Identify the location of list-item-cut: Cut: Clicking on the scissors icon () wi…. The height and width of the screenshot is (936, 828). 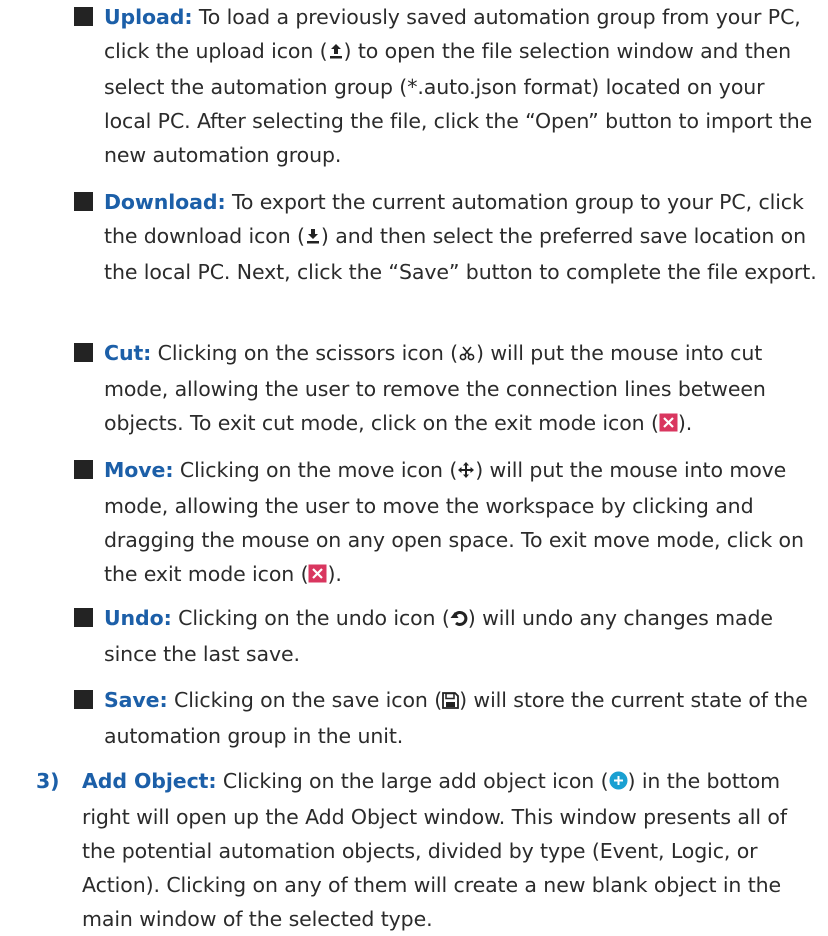
(446, 389).